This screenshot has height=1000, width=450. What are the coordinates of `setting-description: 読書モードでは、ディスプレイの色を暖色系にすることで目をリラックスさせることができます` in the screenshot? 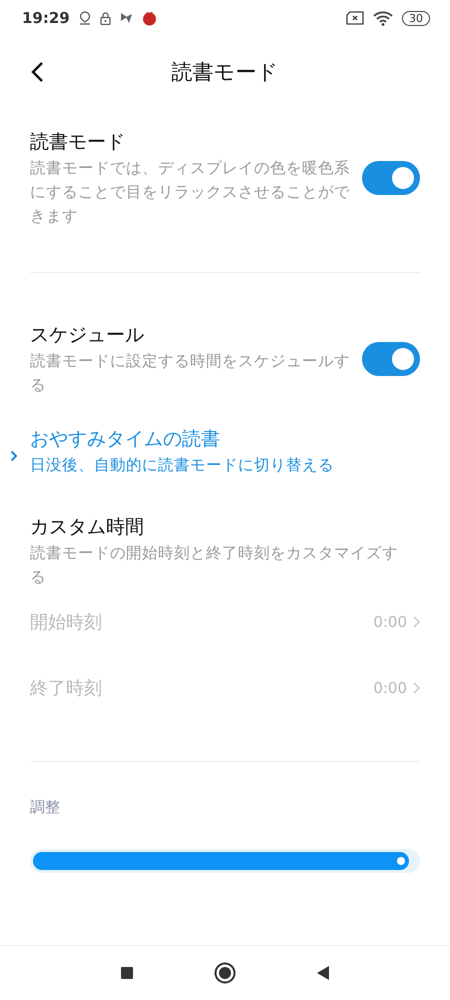 It's located at (190, 192).